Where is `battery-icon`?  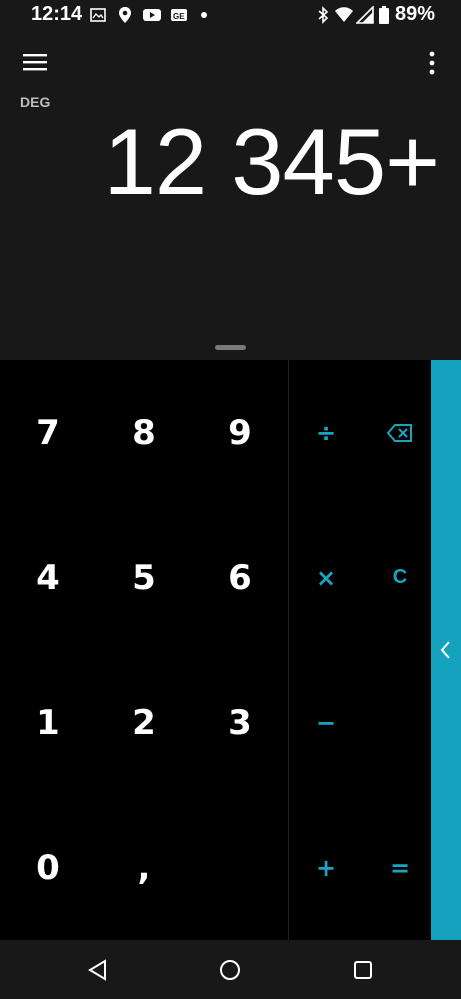
battery-icon is located at coordinates (384, 15).